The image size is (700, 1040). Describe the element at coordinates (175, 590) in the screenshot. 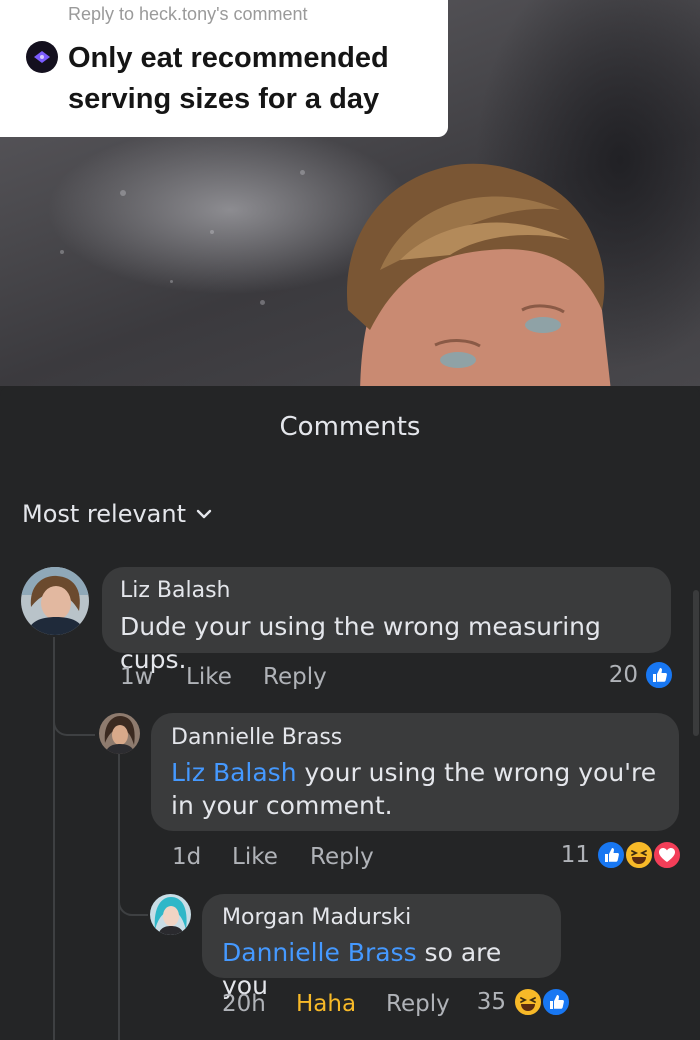

I see `comment-author: Liz Balash` at that location.